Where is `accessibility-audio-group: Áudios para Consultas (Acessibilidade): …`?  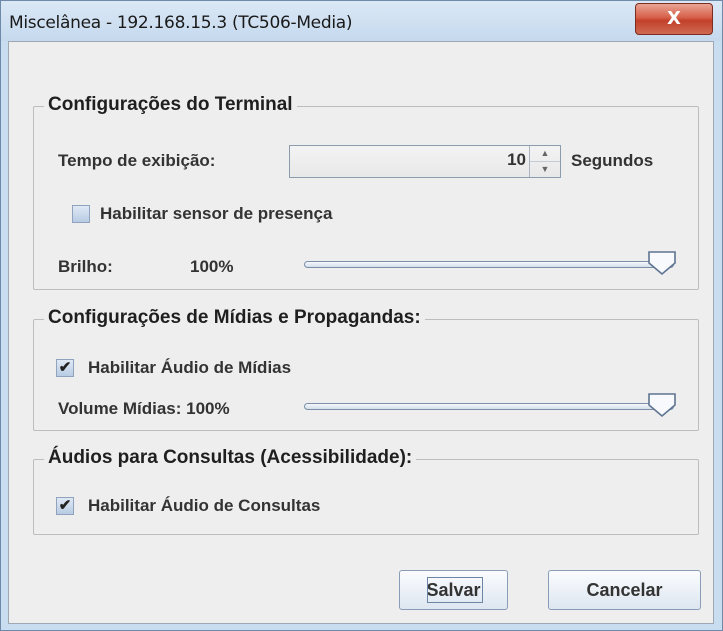
accessibility-audio-group: Áudios para Consultas (Acessibilidade): … is located at coordinates (366, 491).